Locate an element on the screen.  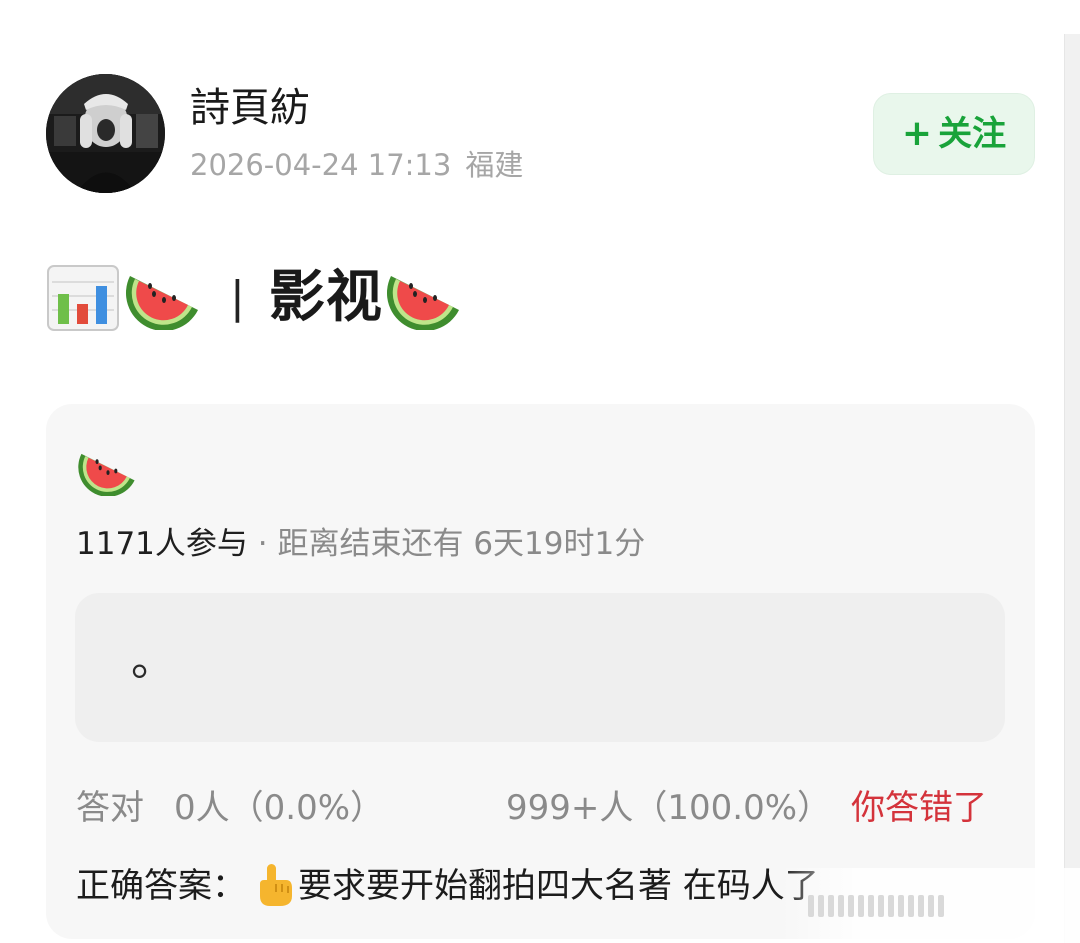
answer-label: 正确答案： is located at coordinates (161, 886).